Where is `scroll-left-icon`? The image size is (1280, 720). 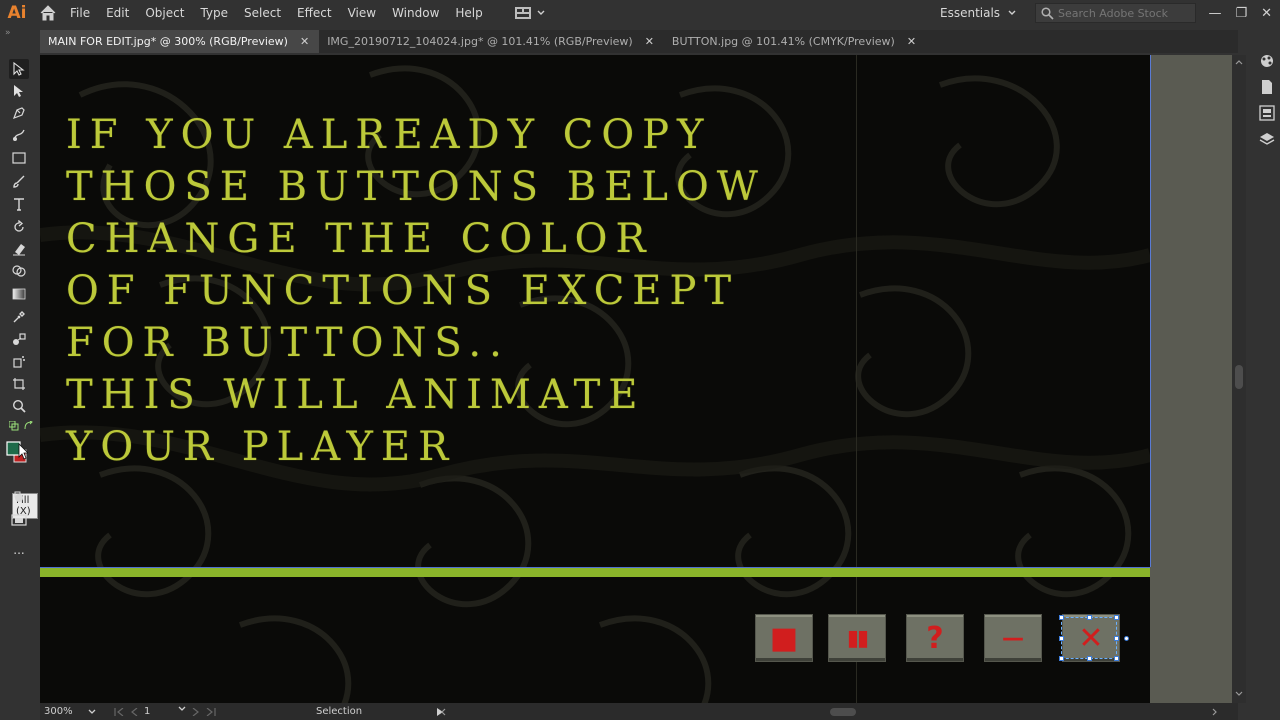
scroll-left-icon is located at coordinates (443, 712).